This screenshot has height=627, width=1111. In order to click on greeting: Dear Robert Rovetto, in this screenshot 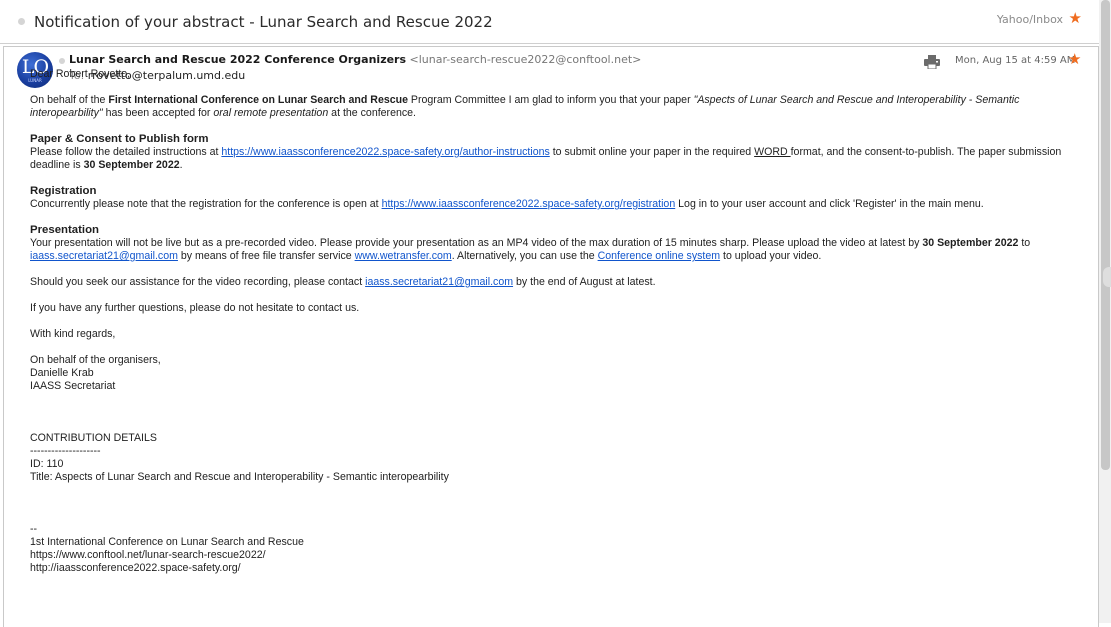, I will do `click(80, 74)`.